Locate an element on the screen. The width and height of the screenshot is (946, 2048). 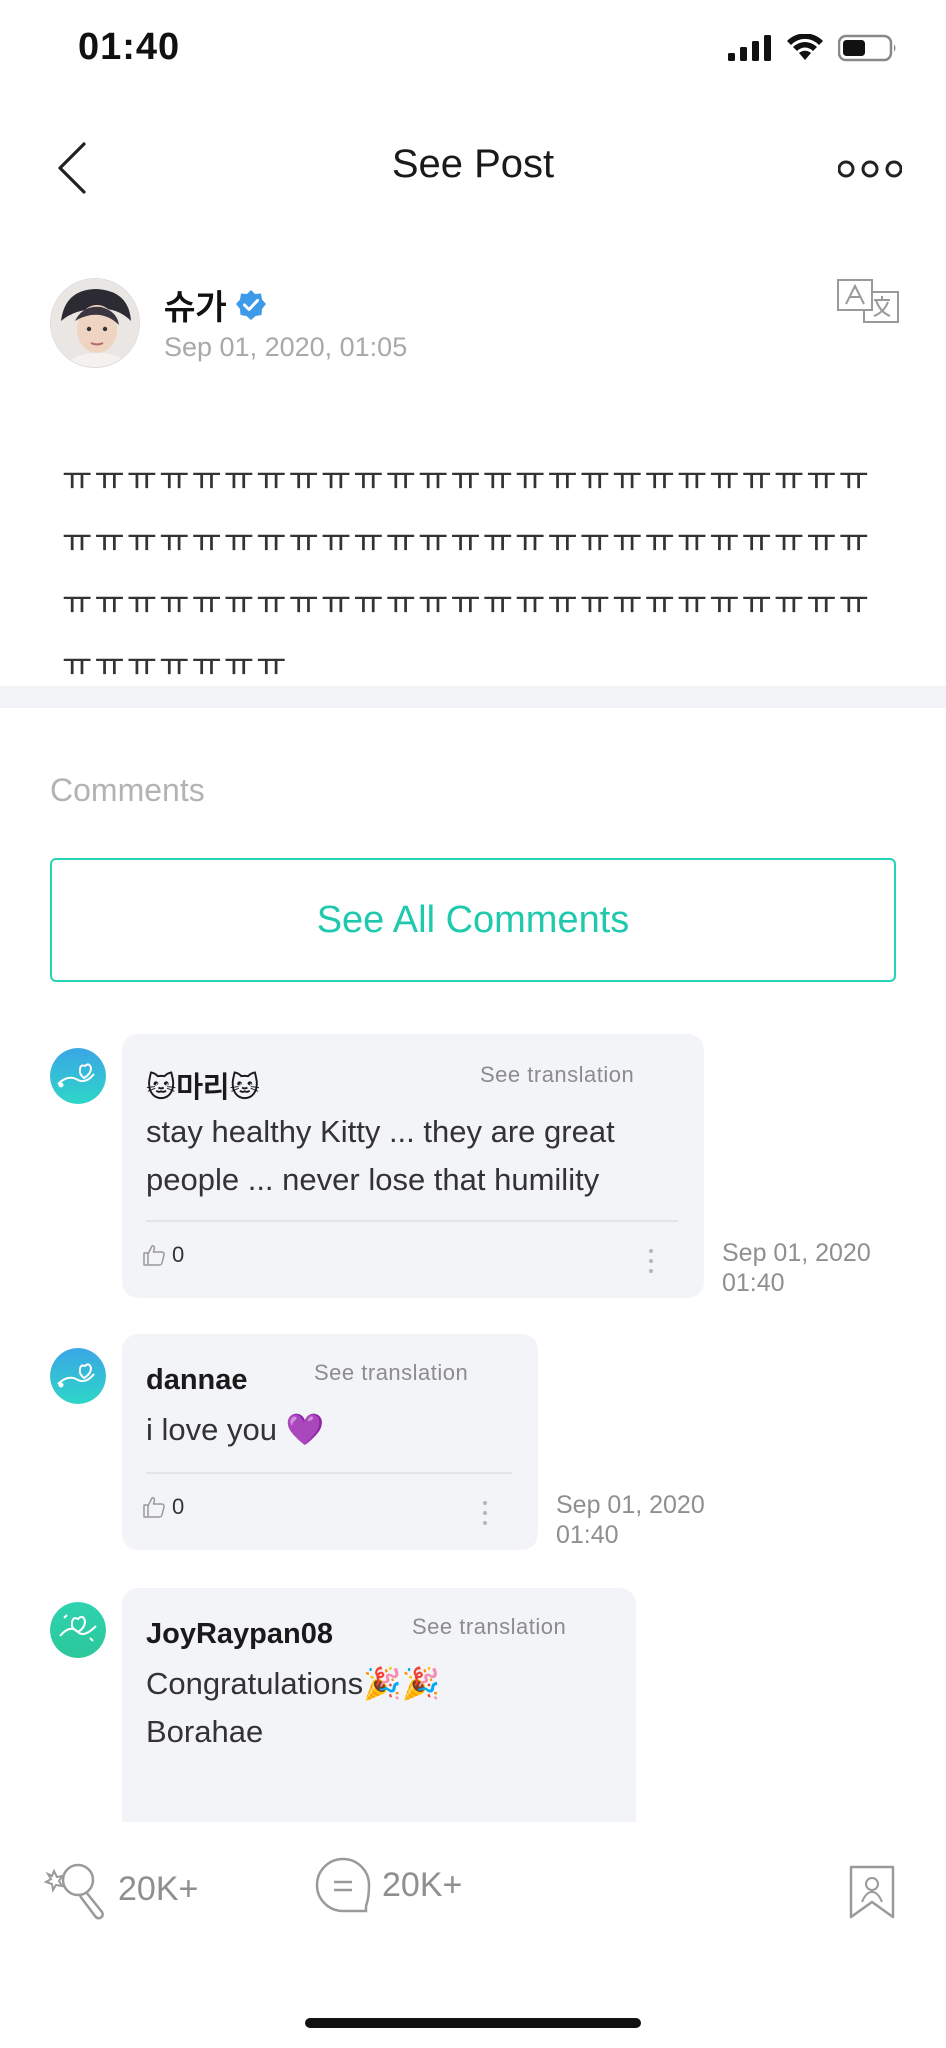
comment-text-line: Congratulations🎉🎉 is located at coordinates (293, 1683).